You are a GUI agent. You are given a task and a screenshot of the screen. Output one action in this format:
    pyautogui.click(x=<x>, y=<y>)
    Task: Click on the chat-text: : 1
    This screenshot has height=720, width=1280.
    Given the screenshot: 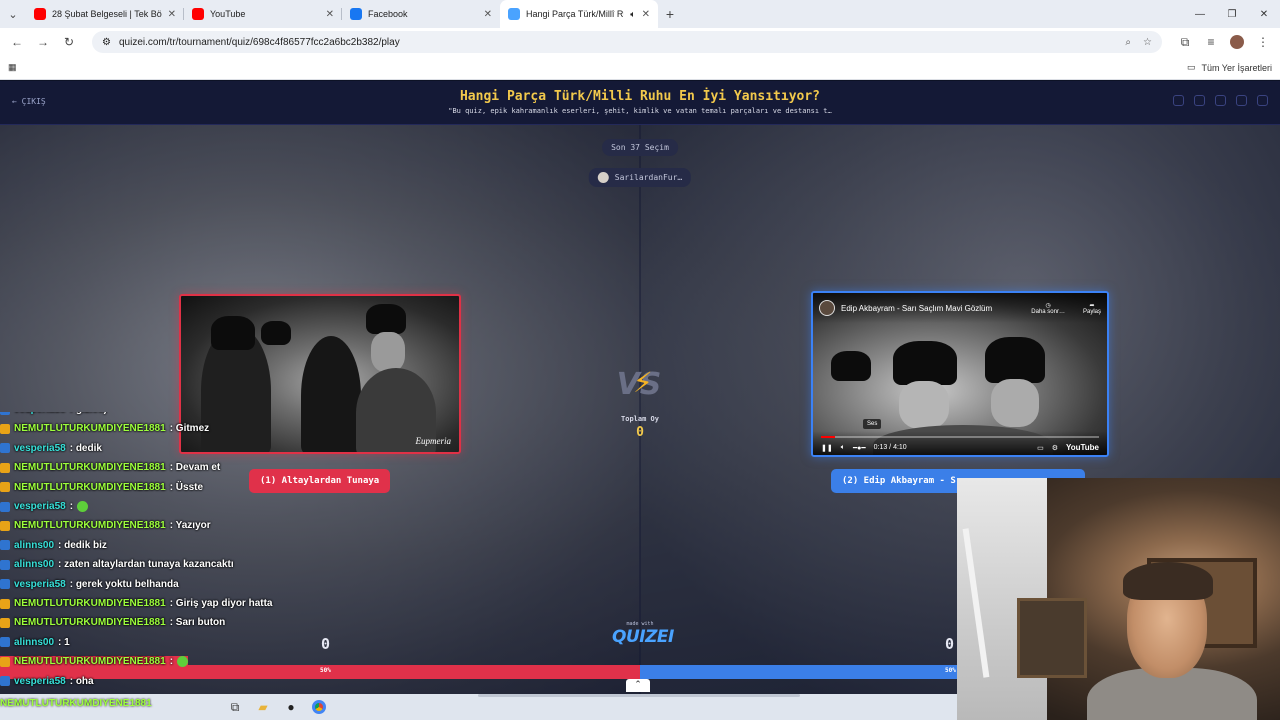 What is the action you would take?
    pyautogui.click(x=64, y=642)
    